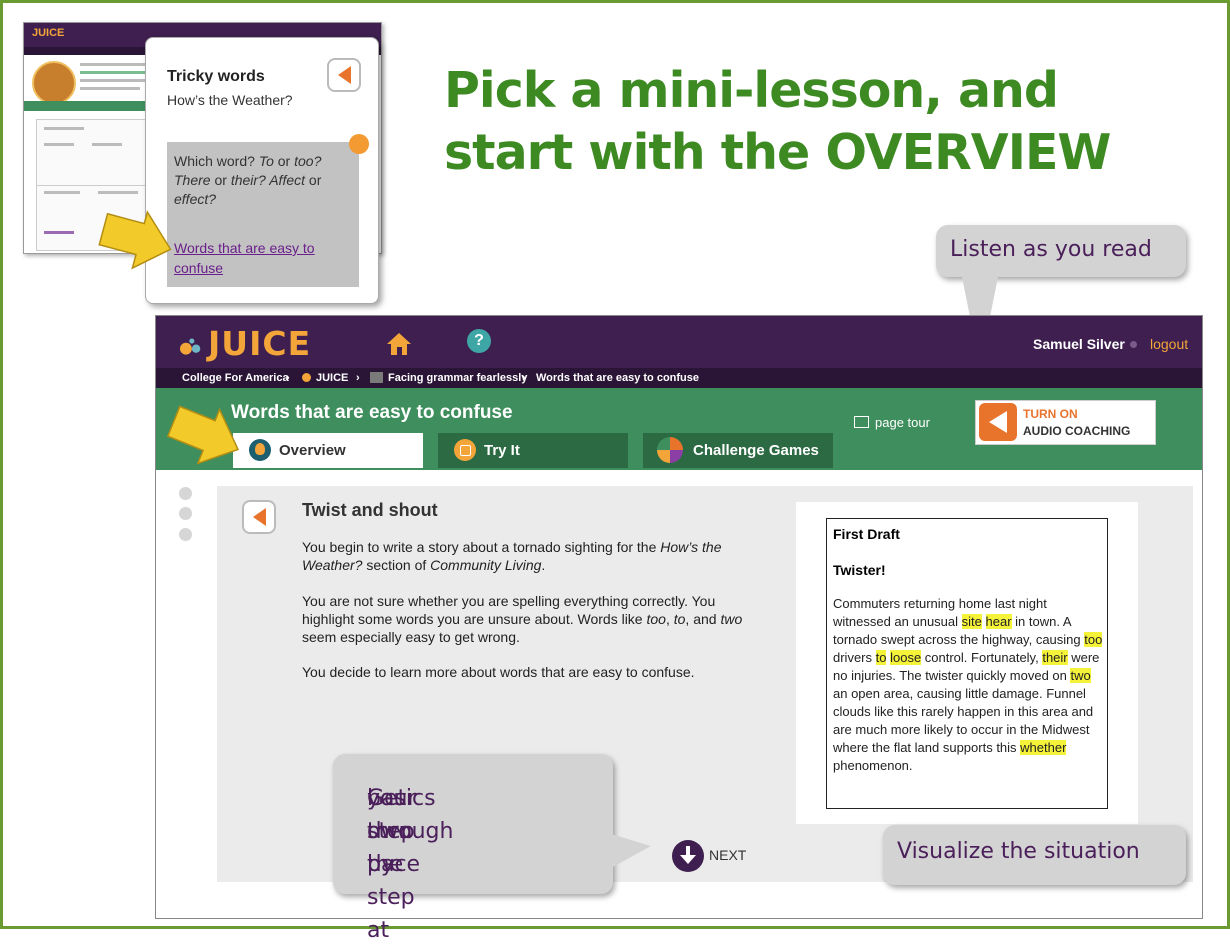 The height and width of the screenshot is (947, 1230). I want to click on visualize-callout: Visualize the situation, so click(1034, 855).